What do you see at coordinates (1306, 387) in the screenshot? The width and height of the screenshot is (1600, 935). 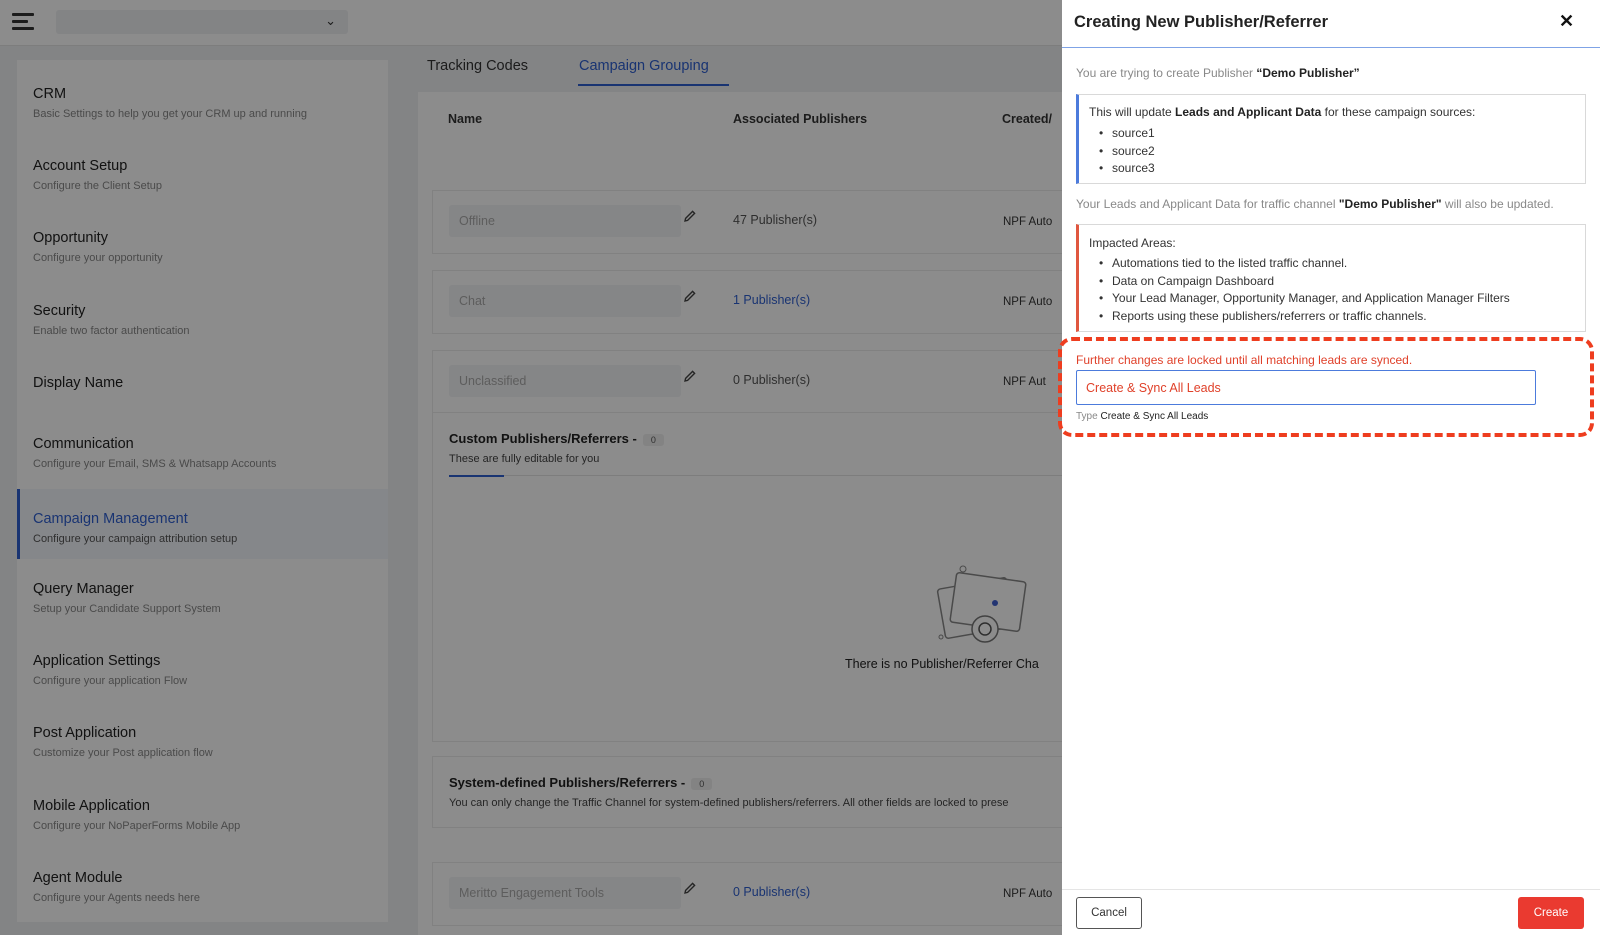 I see `confirmation-input` at bounding box center [1306, 387].